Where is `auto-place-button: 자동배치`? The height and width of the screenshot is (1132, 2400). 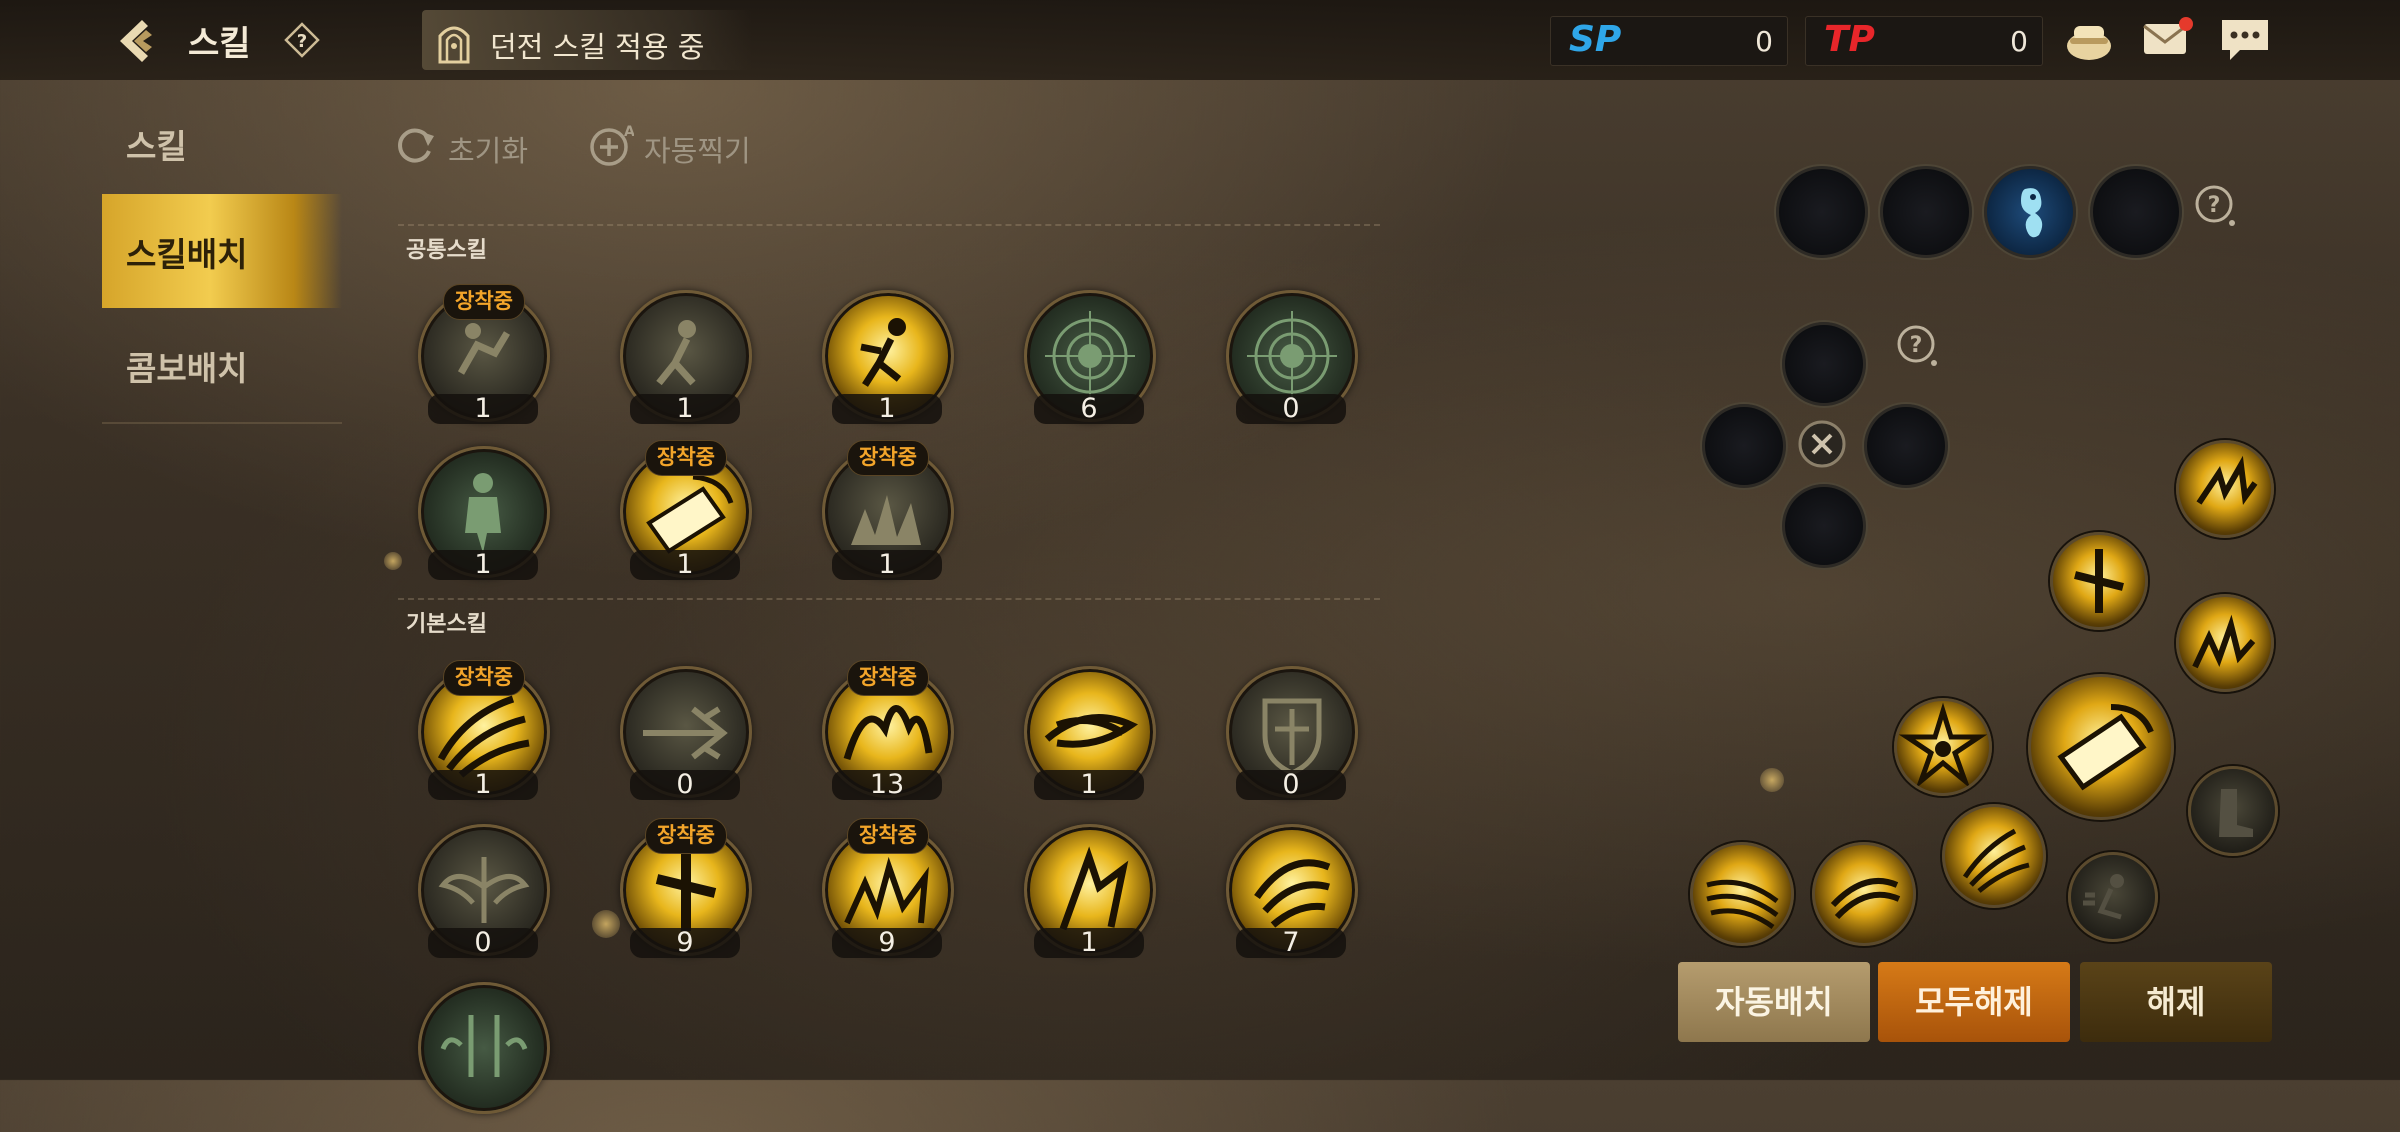
auto-place-button: 자동배치 is located at coordinates (1774, 1002).